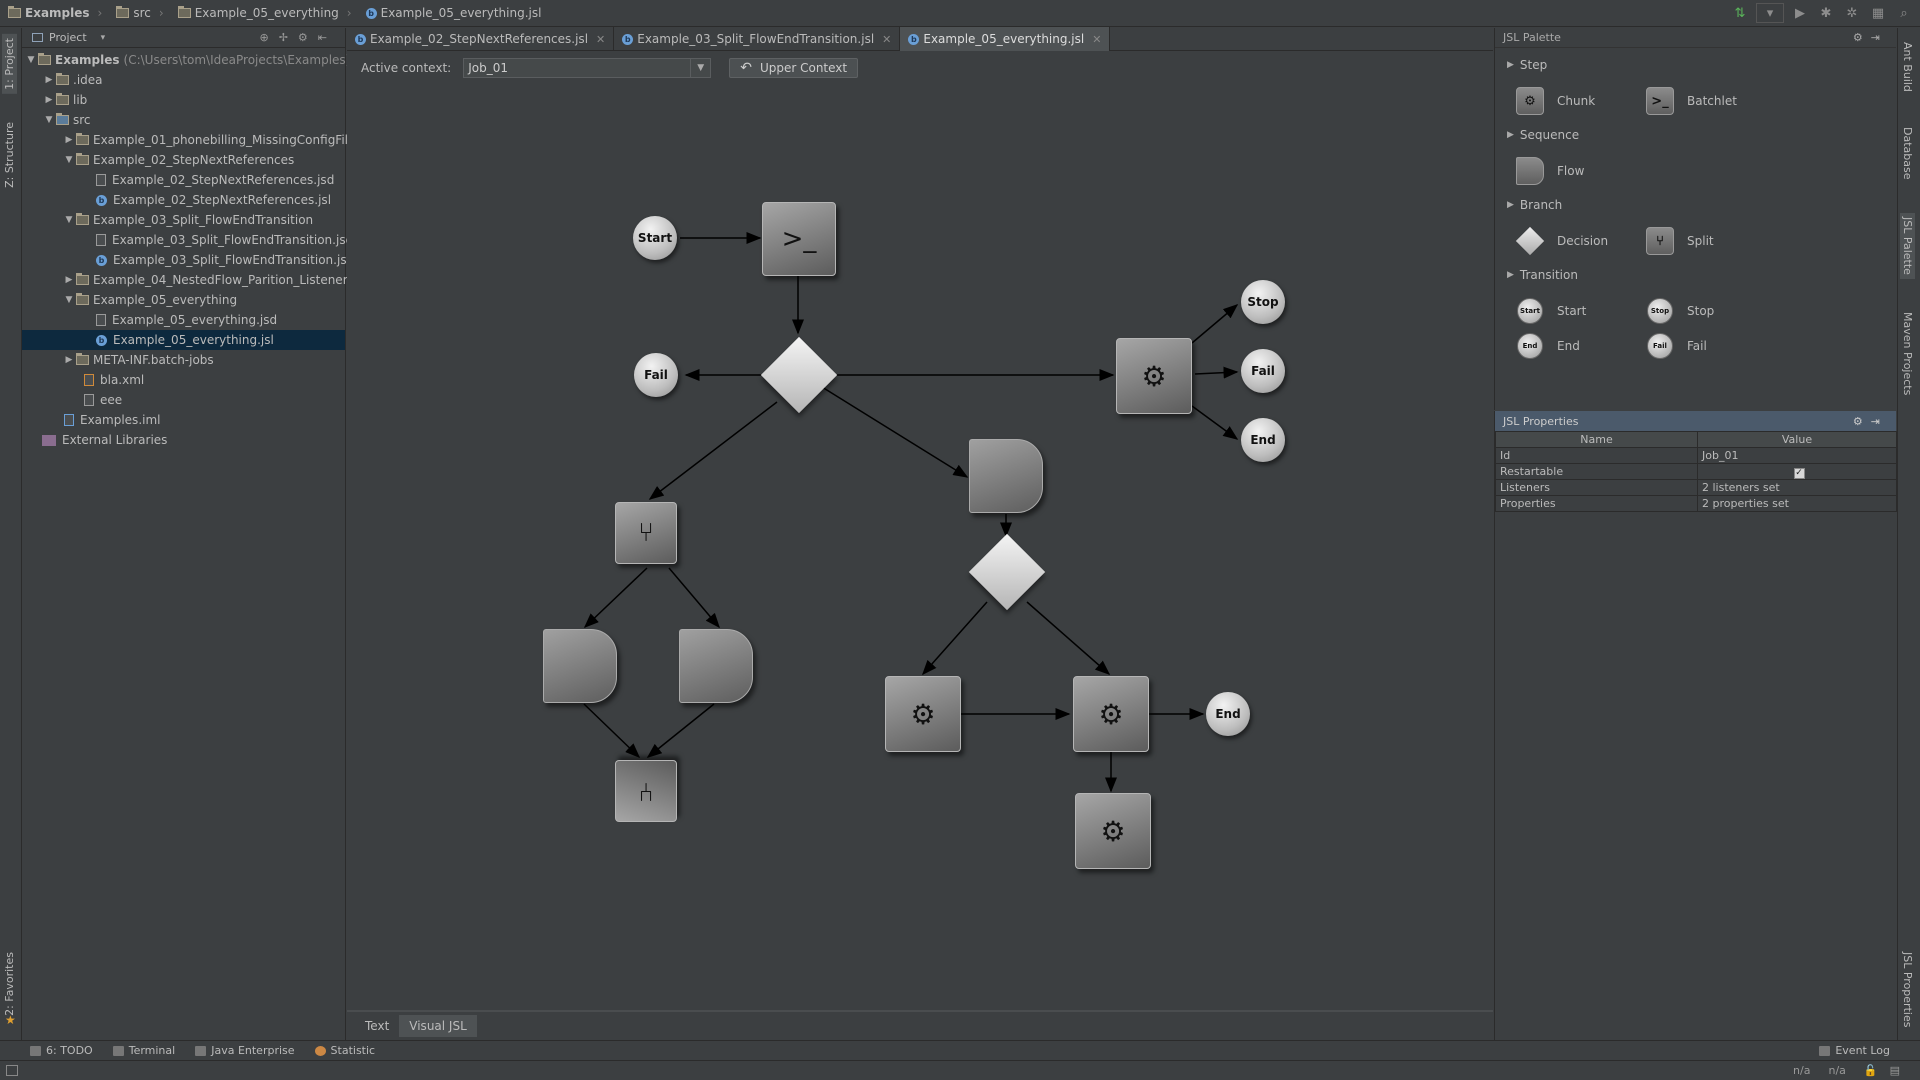 The width and height of the screenshot is (1920, 1080). What do you see at coordinates (1113, 831) in the screenshot?
I see `chunk-node-4: ⚙` at bounding box center [1113, 831].